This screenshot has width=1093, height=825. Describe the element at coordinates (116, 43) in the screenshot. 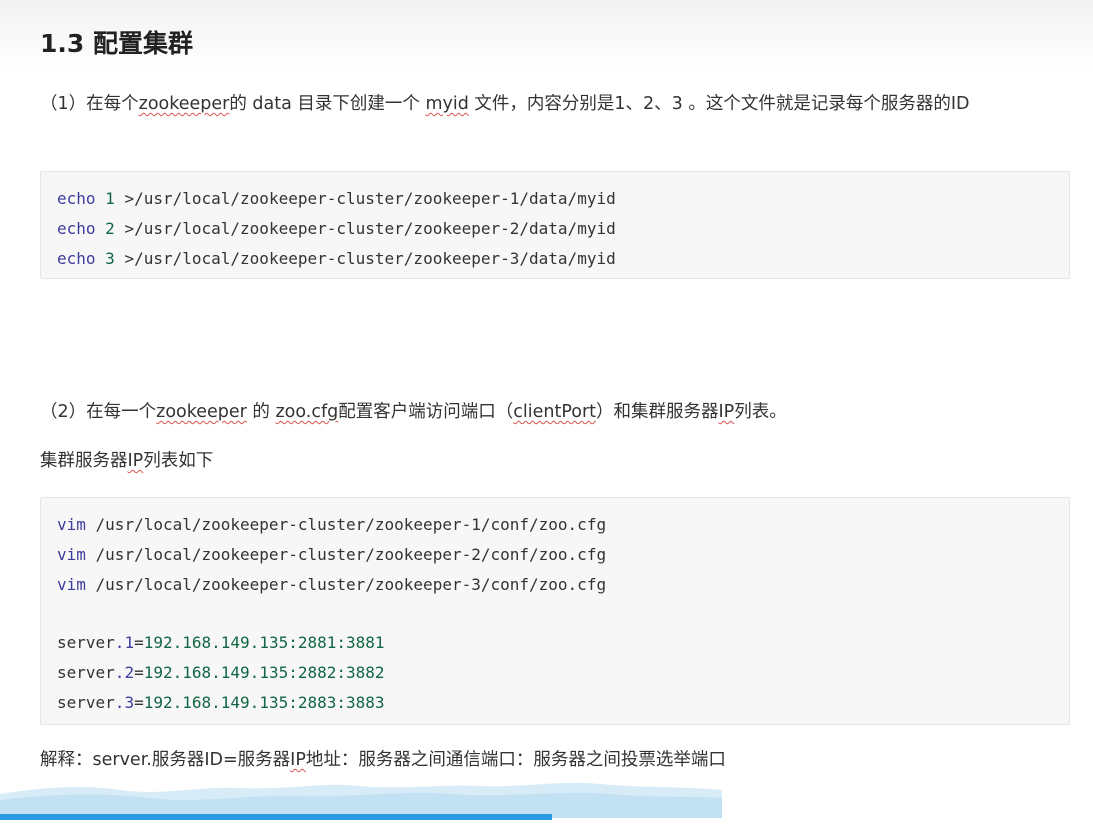

I see `section-heading: 1.3 配置集群` at that location.